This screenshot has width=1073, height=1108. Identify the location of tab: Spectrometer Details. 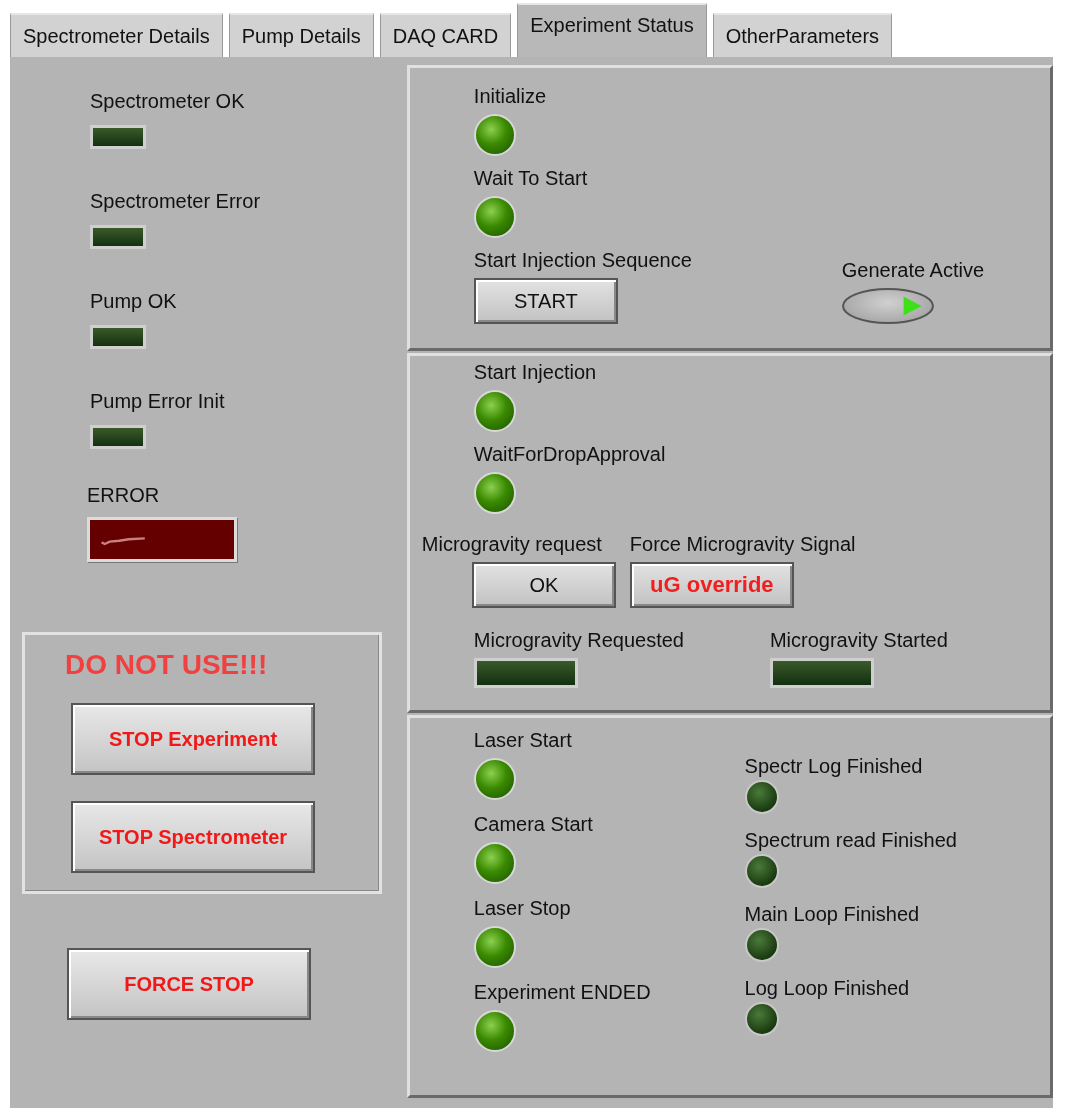
(116, 35).